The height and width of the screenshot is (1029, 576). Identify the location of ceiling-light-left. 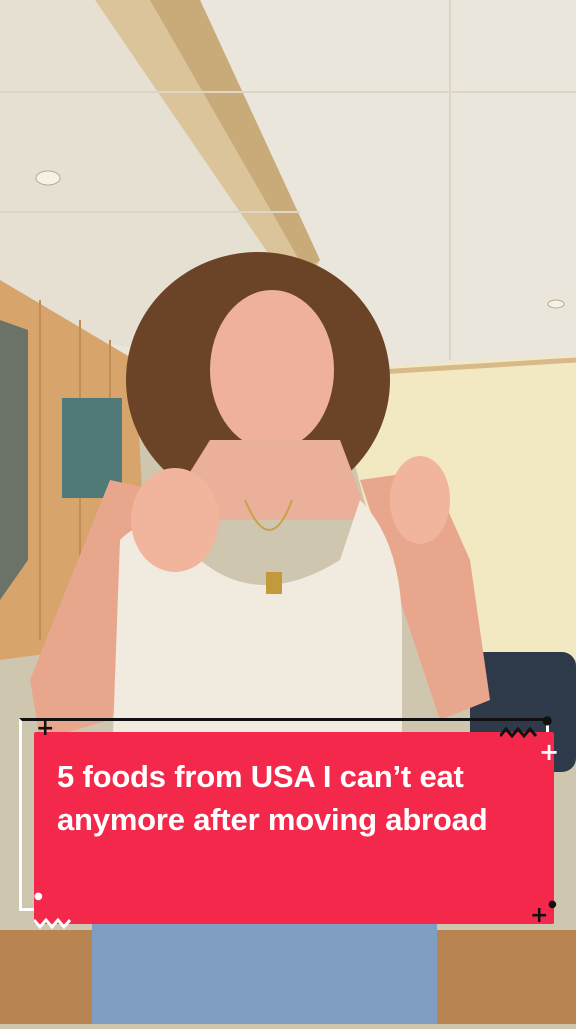
(48, 178).